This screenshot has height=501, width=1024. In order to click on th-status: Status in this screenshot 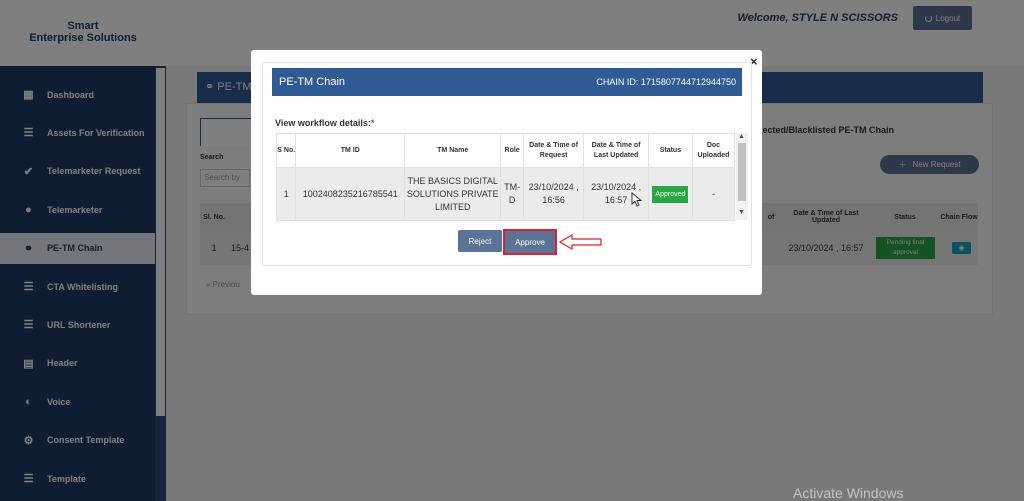, I will do `click(670, 150)`.